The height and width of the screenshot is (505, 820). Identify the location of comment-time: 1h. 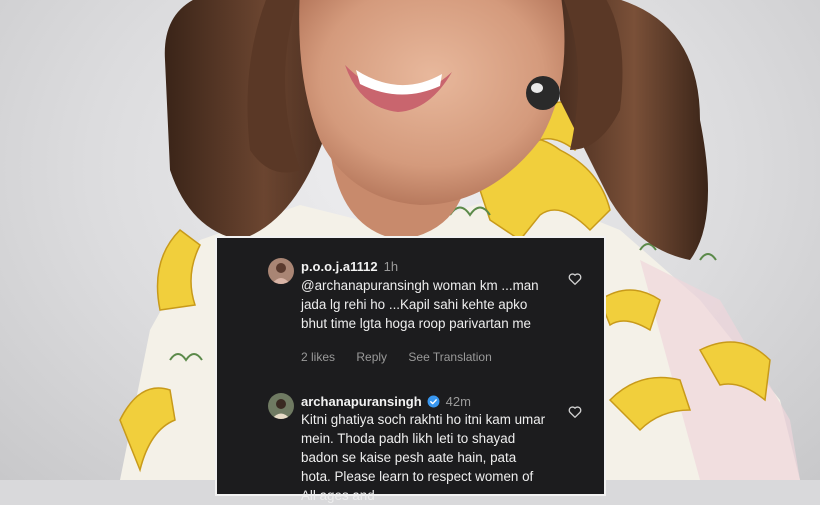
(391, 266).